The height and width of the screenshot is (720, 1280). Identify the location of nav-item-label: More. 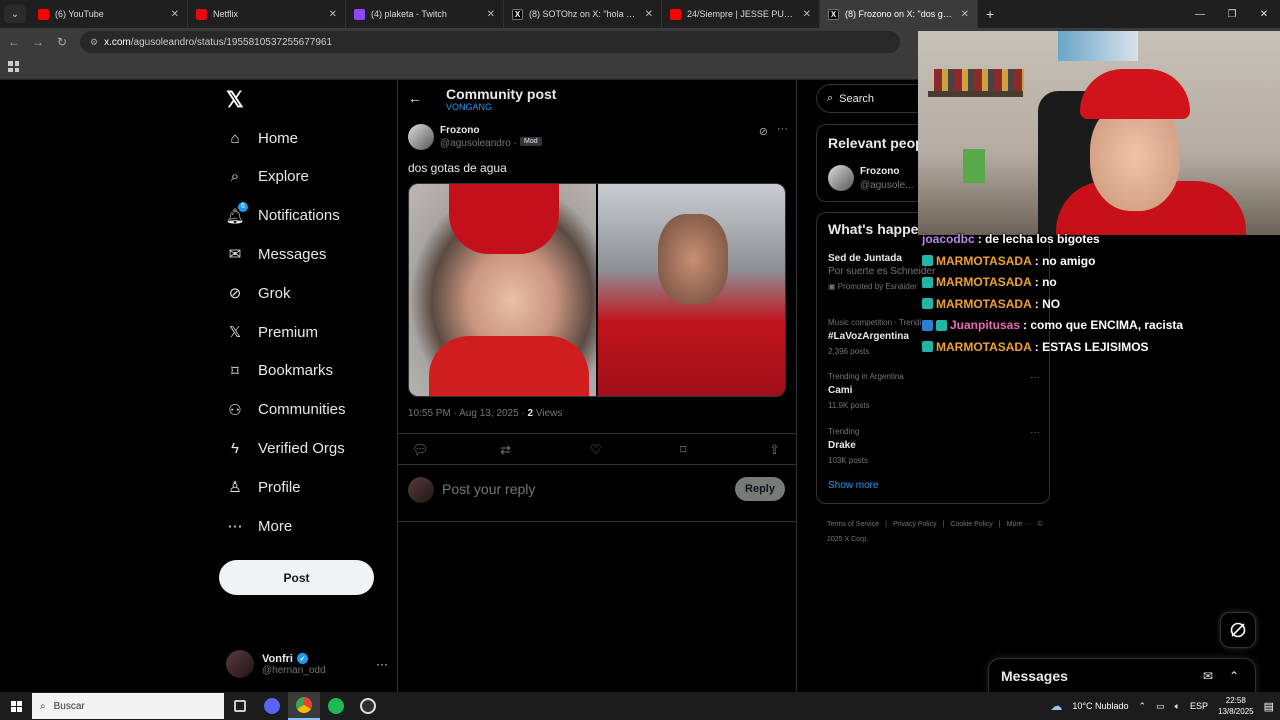
(275, 526).